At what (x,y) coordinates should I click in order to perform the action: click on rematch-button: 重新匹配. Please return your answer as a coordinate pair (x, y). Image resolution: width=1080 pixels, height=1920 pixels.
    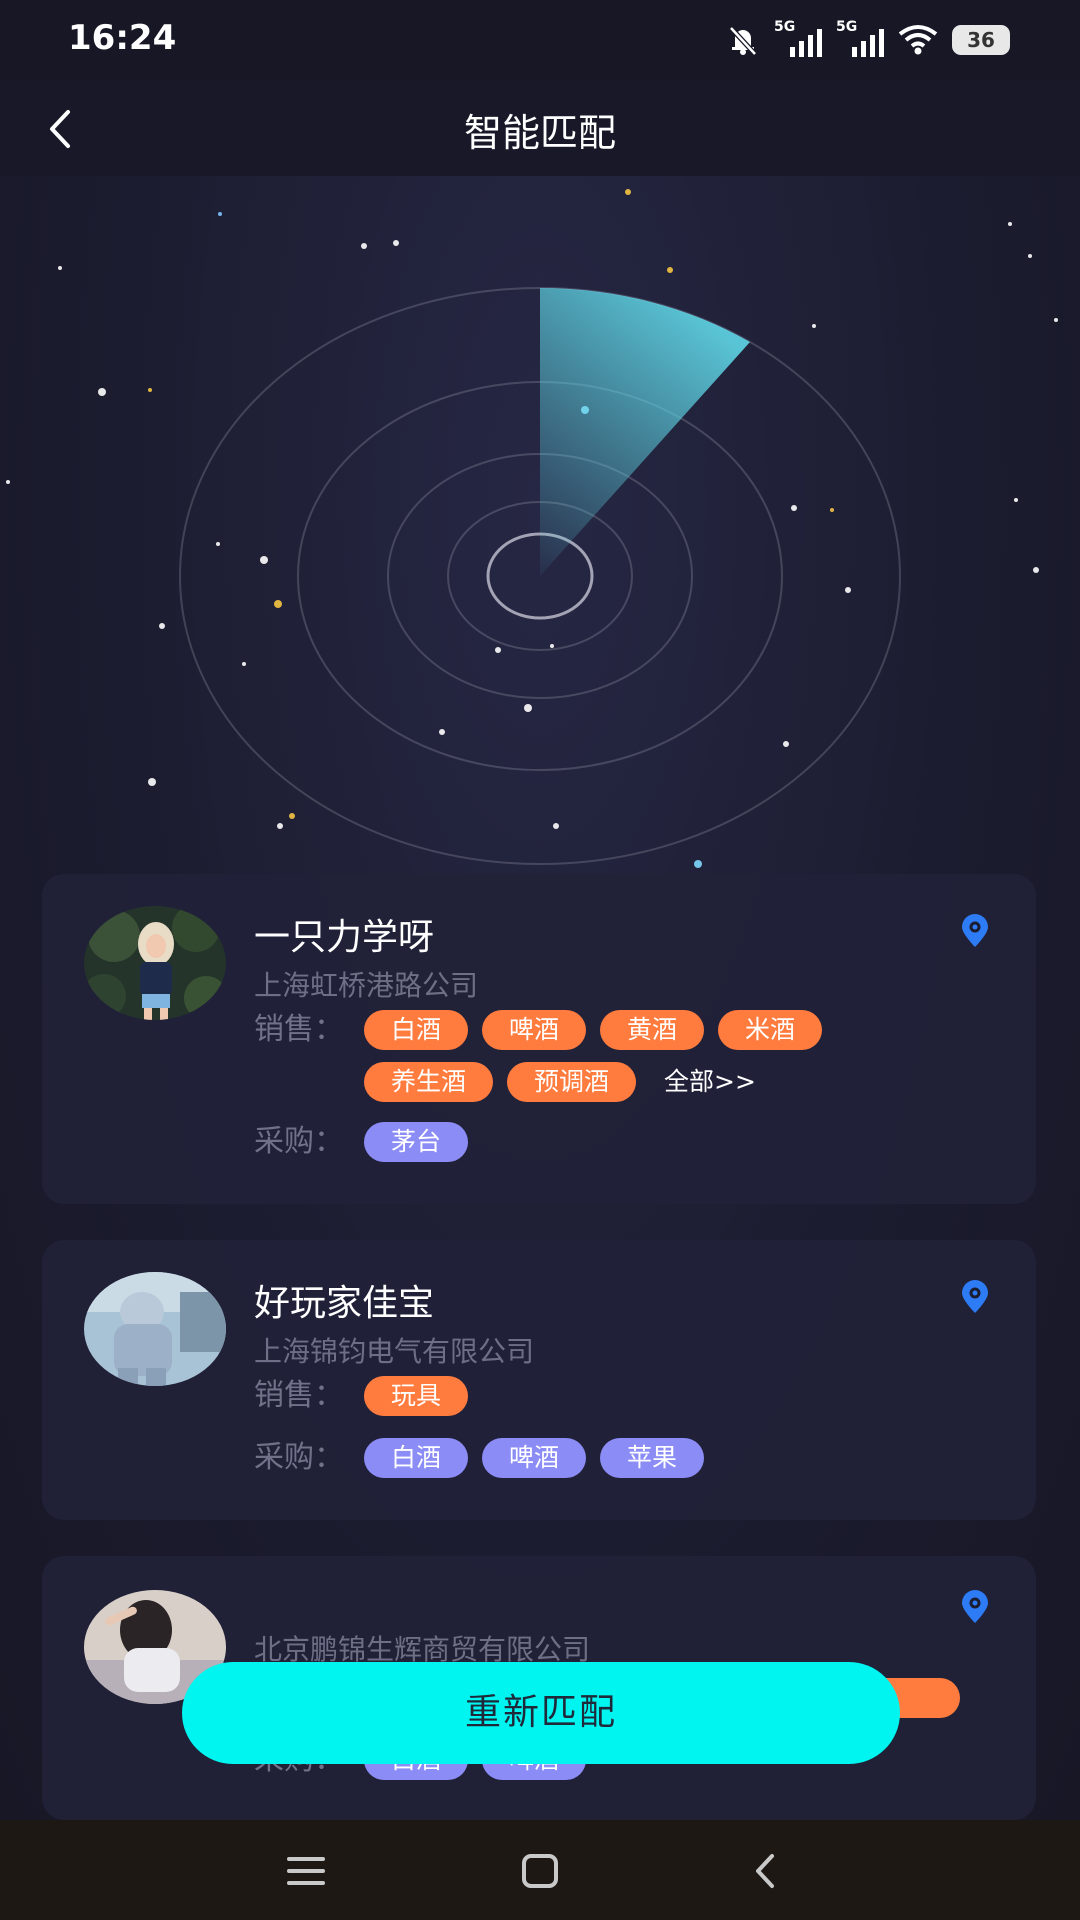
    Looking at the image, I should click on (541, 1713).